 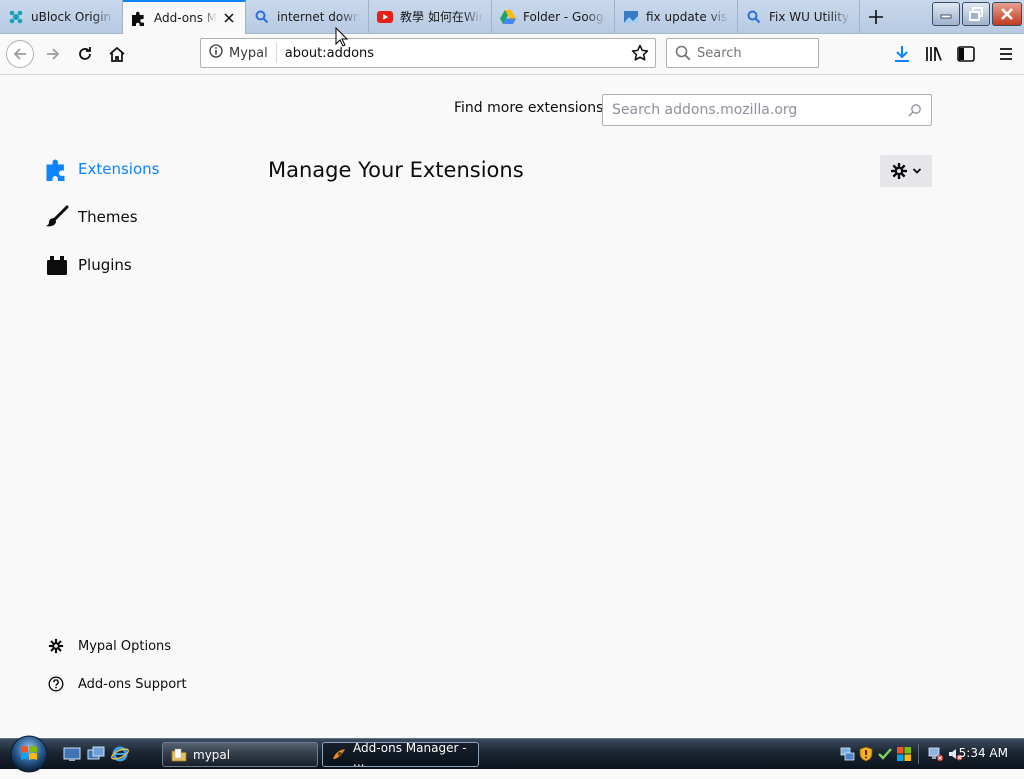 What do you see at coordinates (16, 17) in the screenshot?
I see `ublock-icon` at bounding box center [16, 17].